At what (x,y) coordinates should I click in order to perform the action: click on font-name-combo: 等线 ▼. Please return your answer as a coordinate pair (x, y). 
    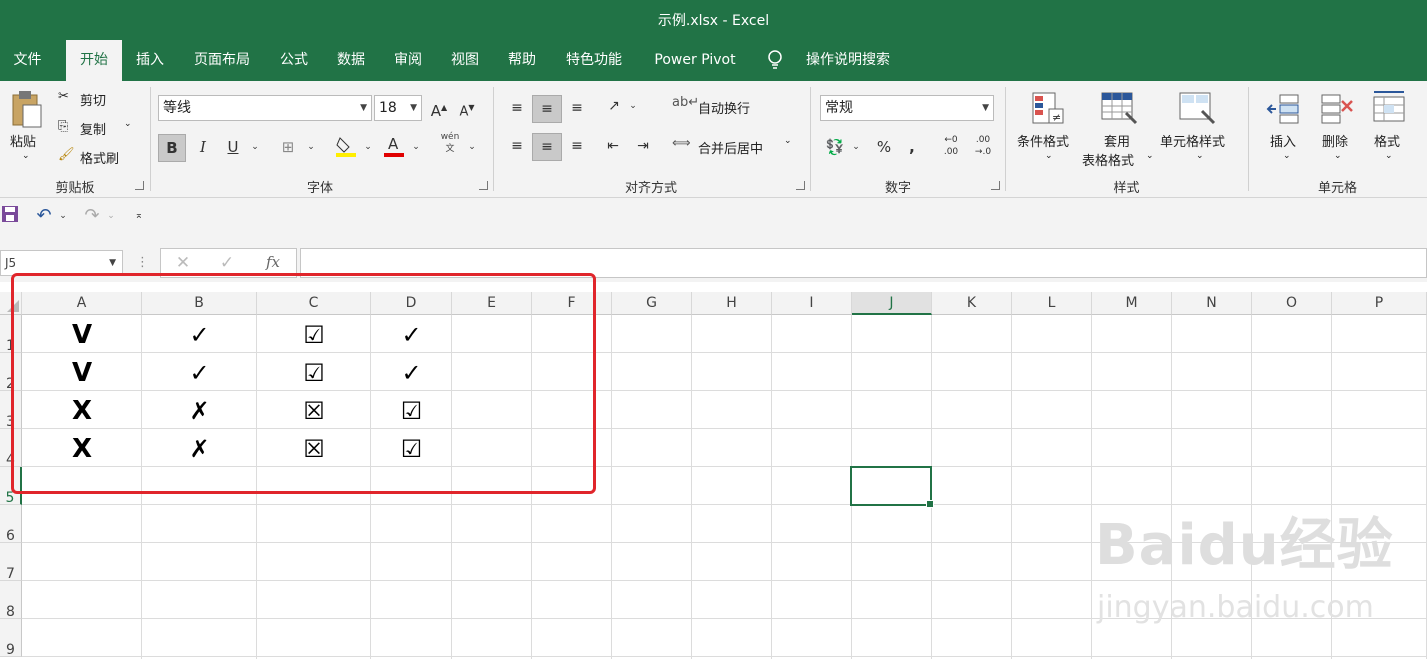
    Looking at the image, I should click on (265, 108).